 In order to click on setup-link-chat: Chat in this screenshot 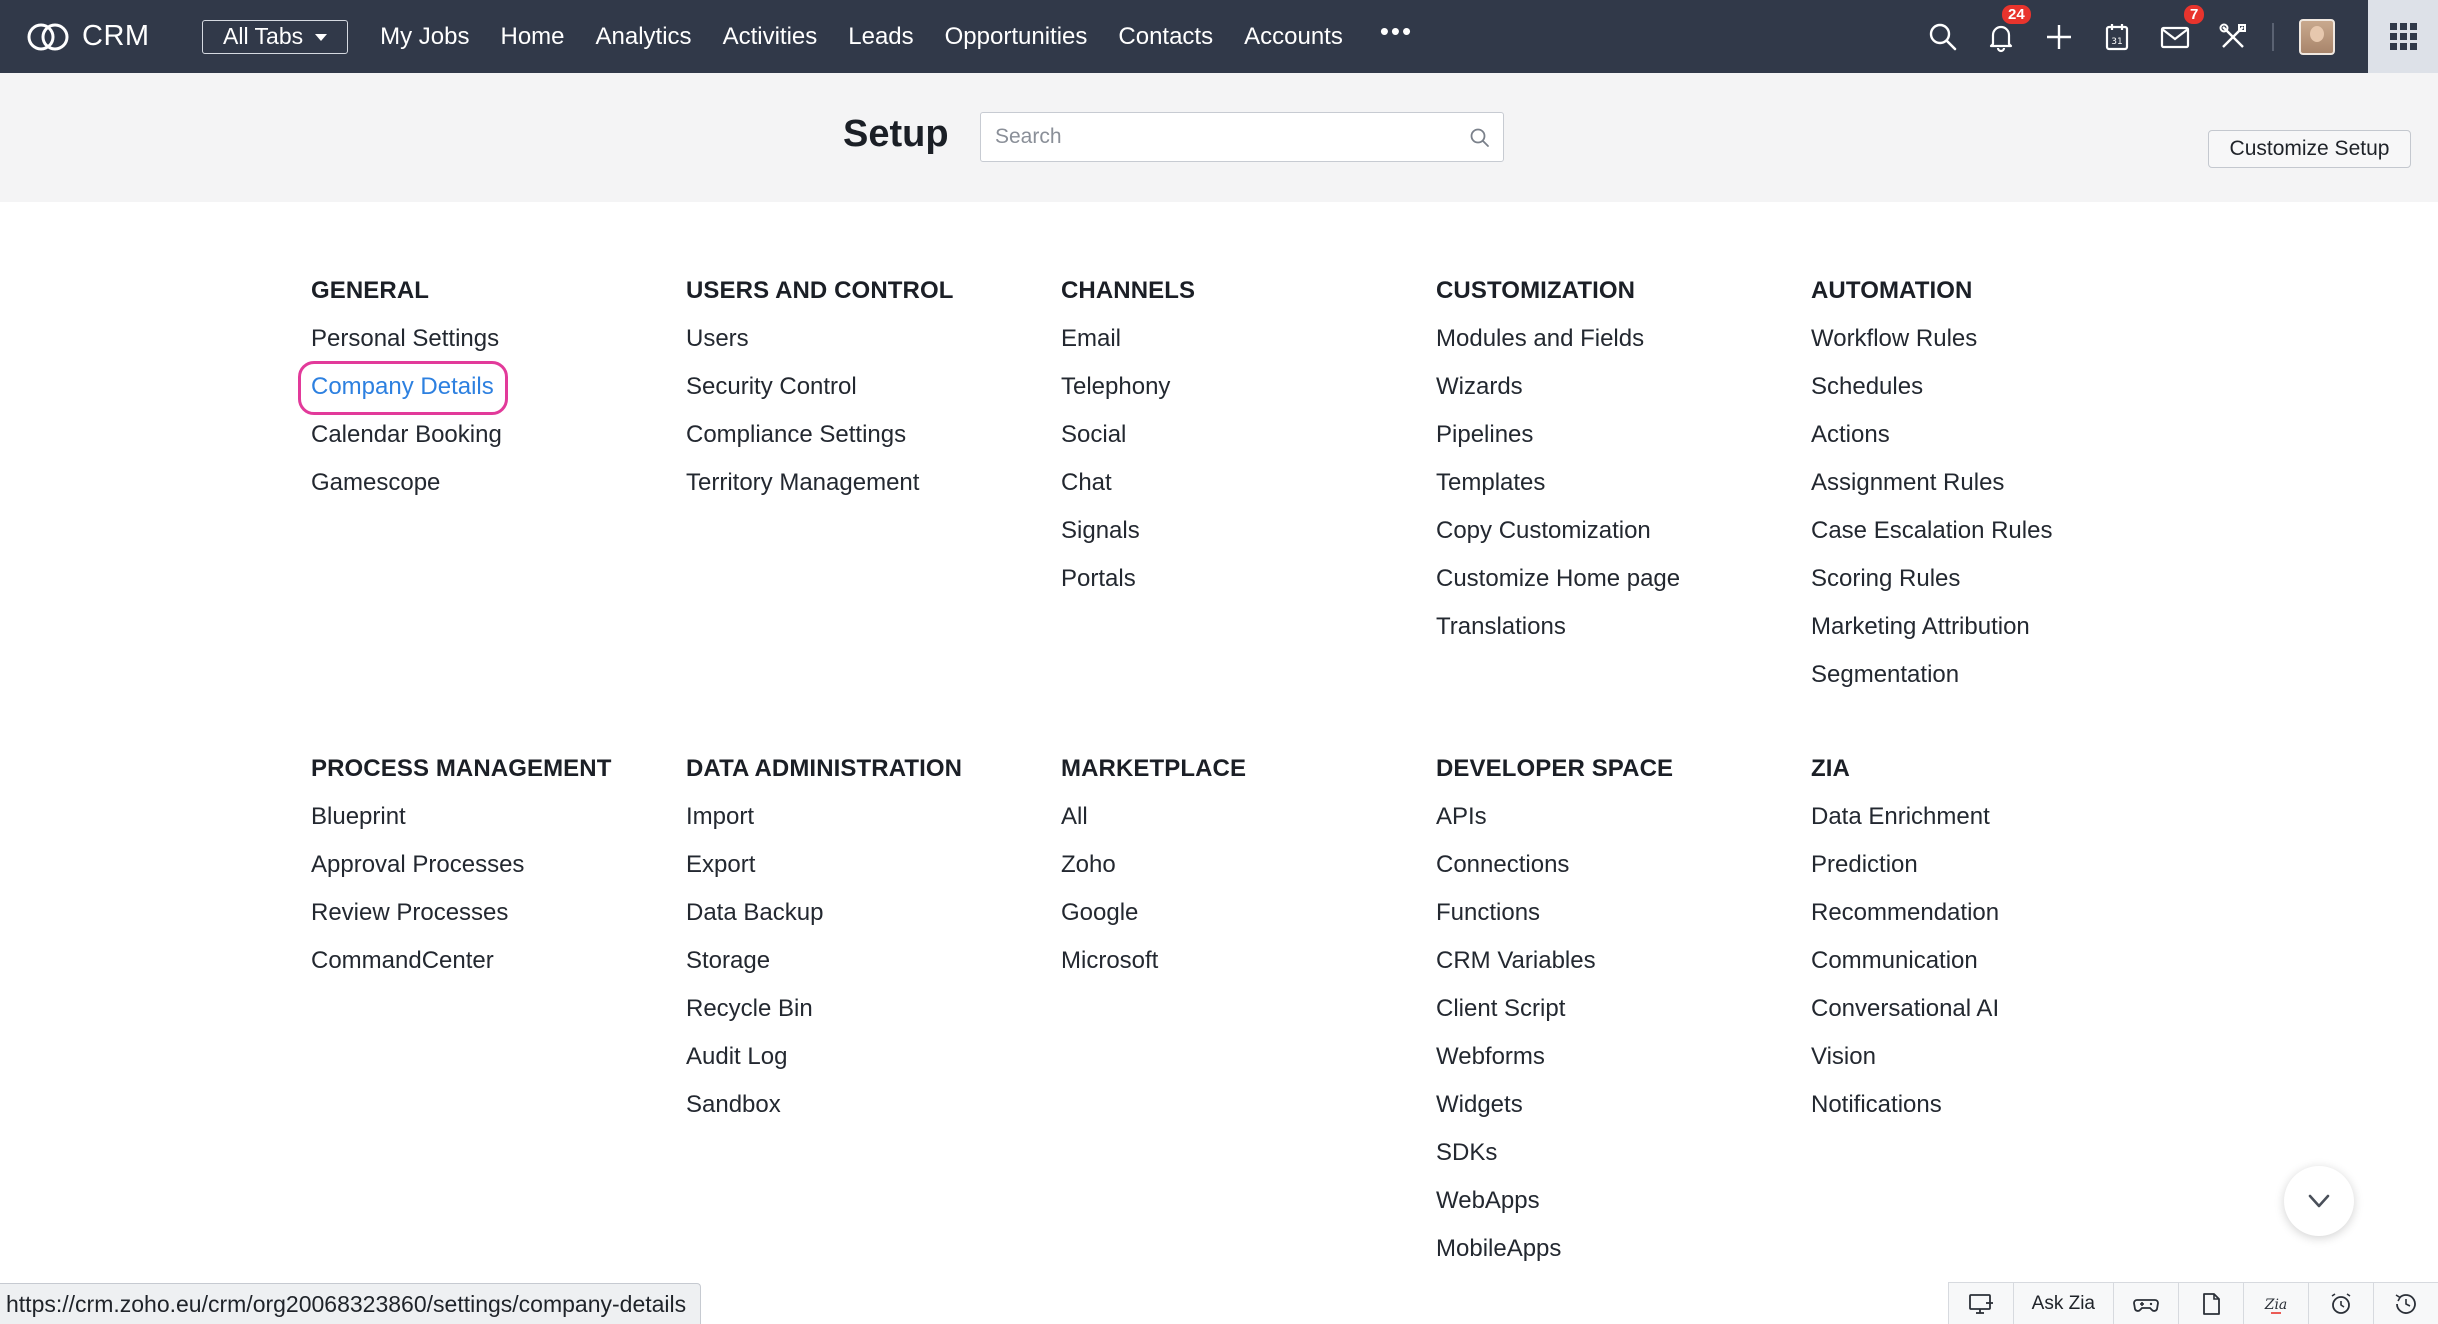, I will do `click(1086, 483)`.